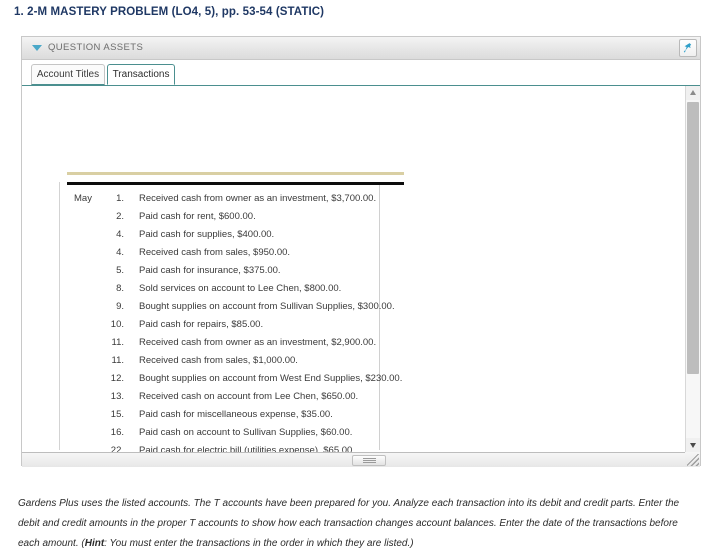  What do you see at coordinates (96, 47) in the screenshot?
I see `assets-panel-title: QUESTION ASSETS` at bounding box center [96, 47].